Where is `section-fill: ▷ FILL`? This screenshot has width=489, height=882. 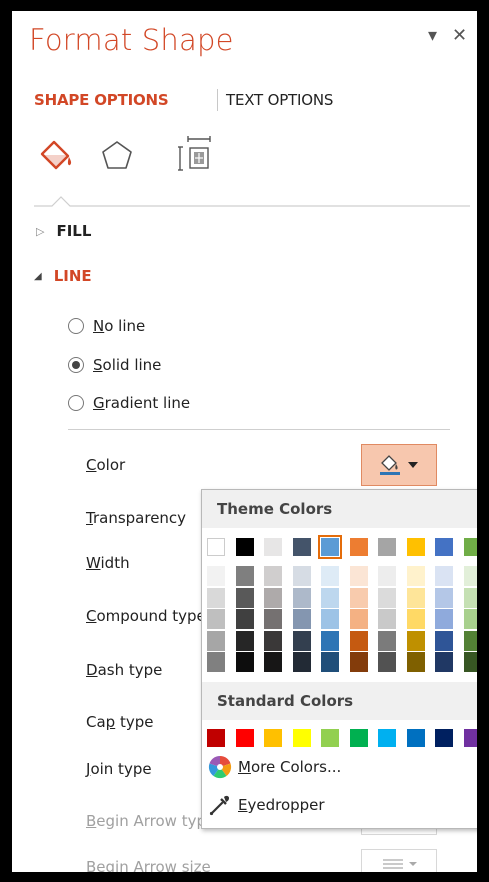 section-fill: ▷ FILL is located at coordinates (63, 231).